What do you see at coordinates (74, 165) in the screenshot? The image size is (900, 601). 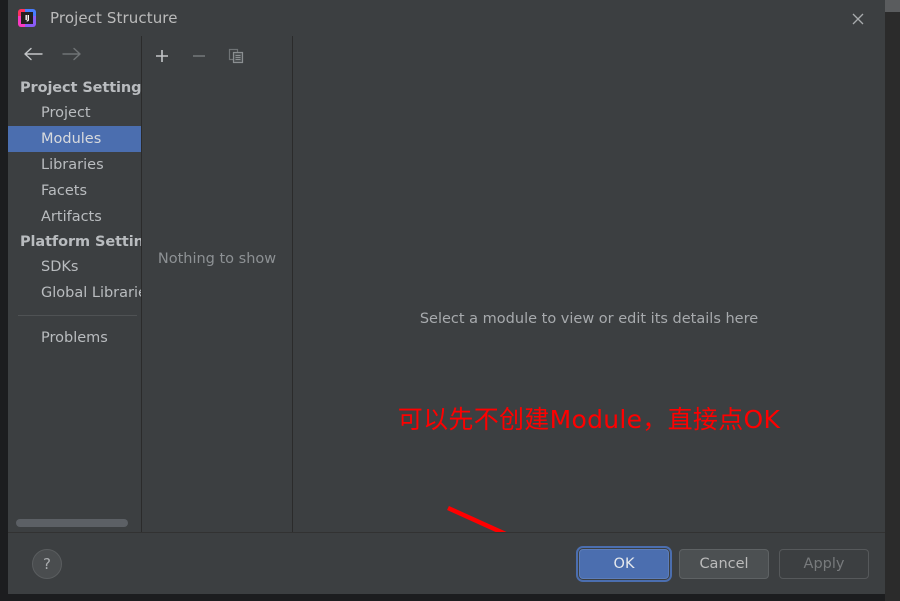 I see `sidebar-item-libraries: Libraries` at bounding box center [74, 165].